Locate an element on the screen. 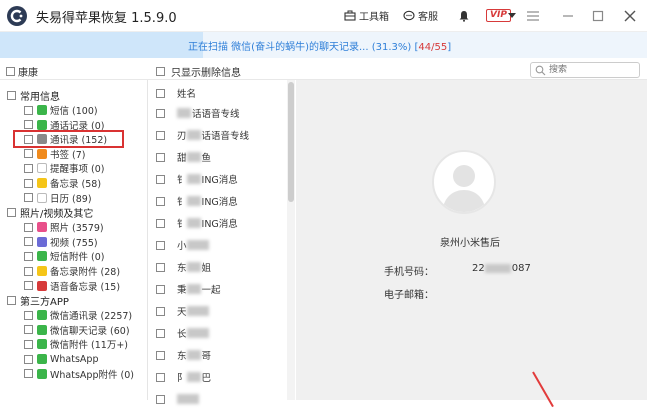 The width and height of the screenshot is (647, 410). title-bar: 失易得苹果恢复 1.5.9.0 工具箱 客服 VIP is located at coordinates (323, 16).